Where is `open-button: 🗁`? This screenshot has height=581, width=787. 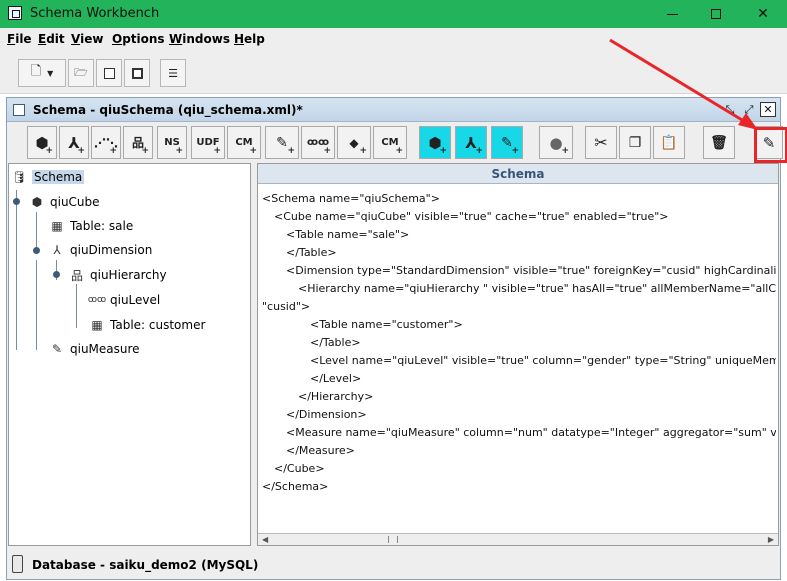
open-button: 🗁 is located at coordinates (81, 73).